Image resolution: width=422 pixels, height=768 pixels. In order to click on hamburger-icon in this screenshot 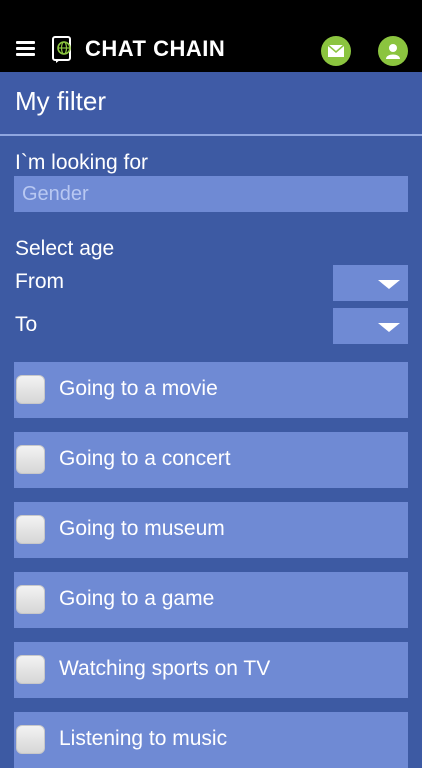, I will do `click(25, 48)`.